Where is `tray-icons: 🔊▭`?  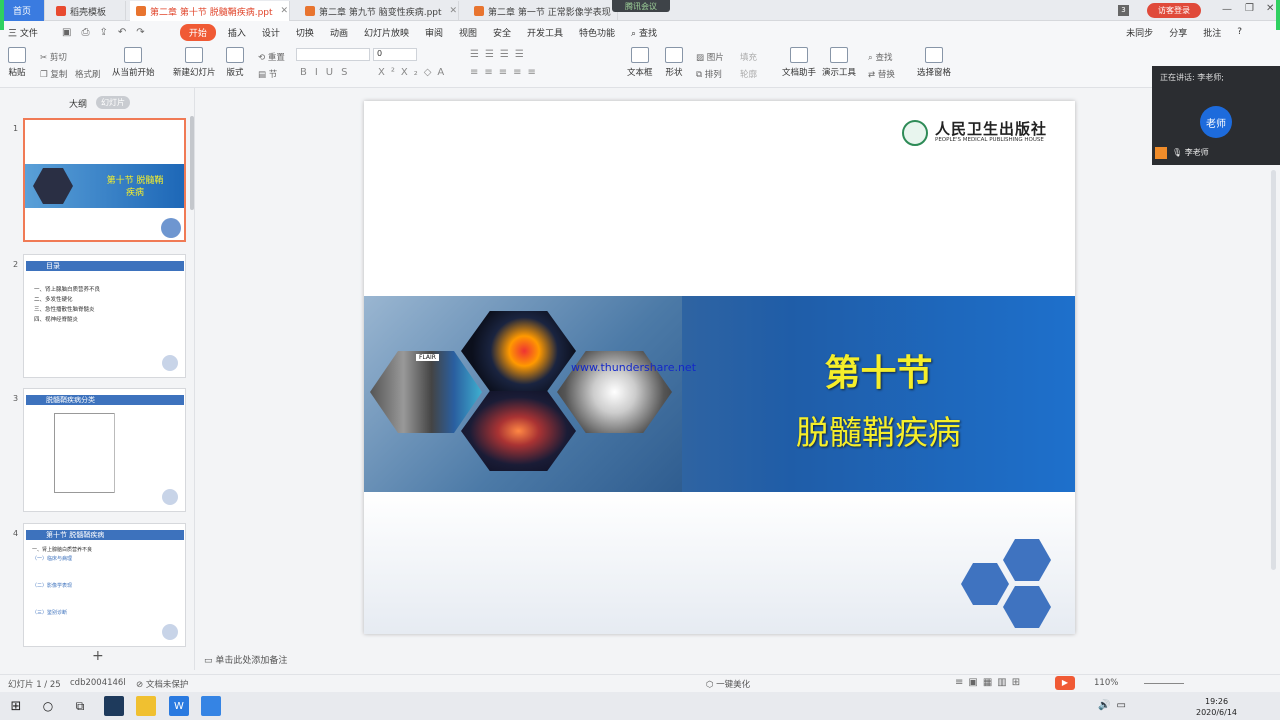
tray-icons: 🔊▭ is located at coordinates (1115, 705).